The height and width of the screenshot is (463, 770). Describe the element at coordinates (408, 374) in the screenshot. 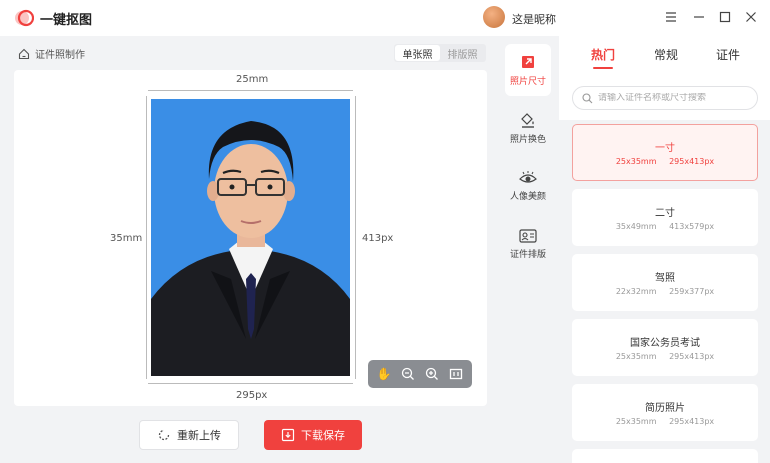

I see `zoom-out-icon` at that location.